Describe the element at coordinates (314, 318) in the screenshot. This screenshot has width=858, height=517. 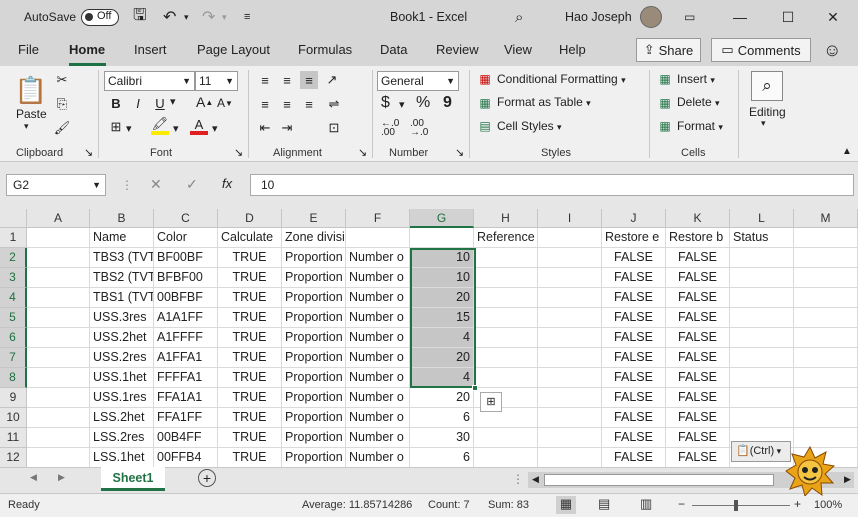
I see `cell-E5: Proportion` at that location.